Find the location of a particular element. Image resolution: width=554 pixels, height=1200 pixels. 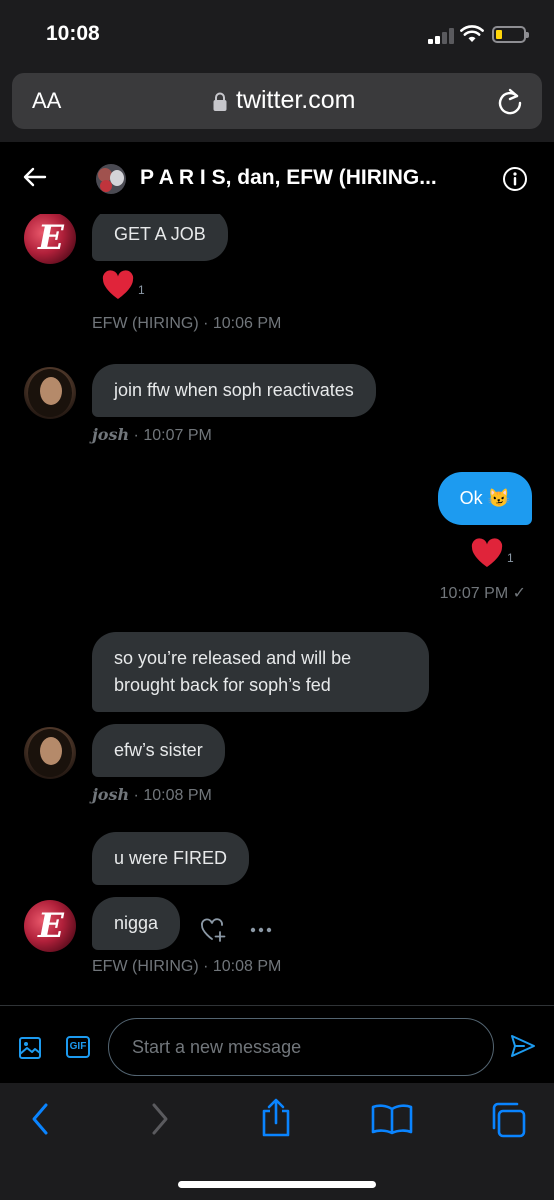

message-meta: EFW (HIRING) · 10:06 PM is located at coordinates (187, 323).